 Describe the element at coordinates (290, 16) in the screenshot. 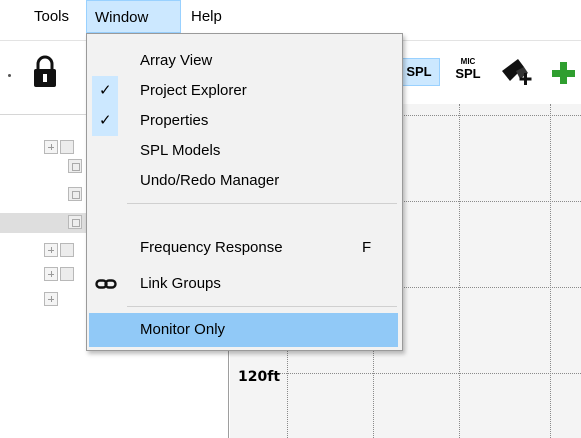

I see `menu-bar: Tools Window Help` at that location.